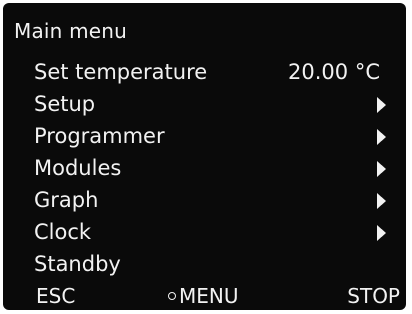 This screenshot has width=412, height=314. Describe the element at coordinates (99, 136) in the screenshot. I see `menu-item-label: Programmer` at that location.